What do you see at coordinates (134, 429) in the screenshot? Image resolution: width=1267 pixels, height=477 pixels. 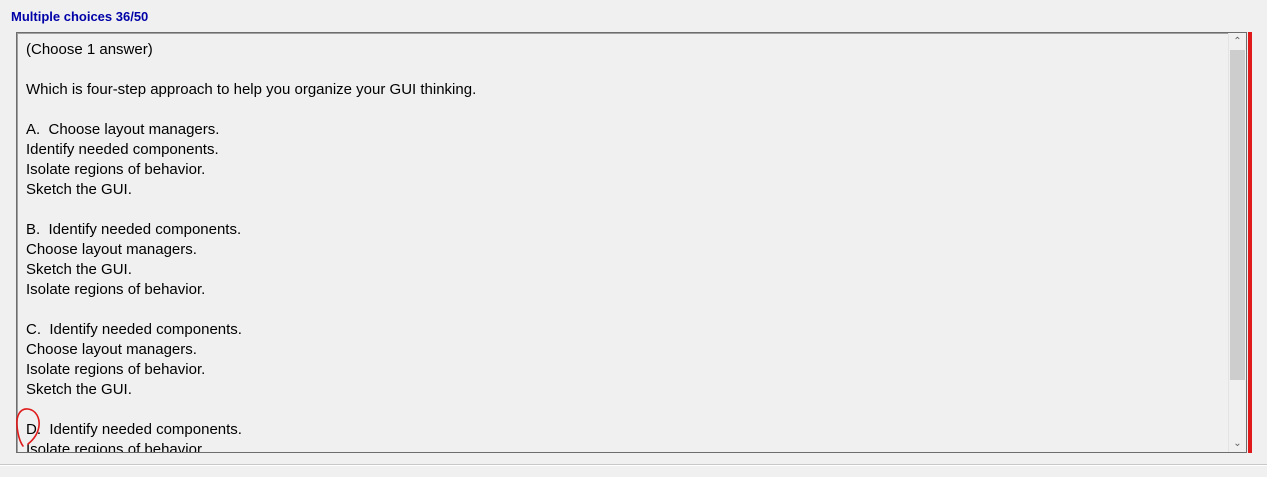 I see `question-line: D. Identify needed components.` at bounding box center [134, 429].